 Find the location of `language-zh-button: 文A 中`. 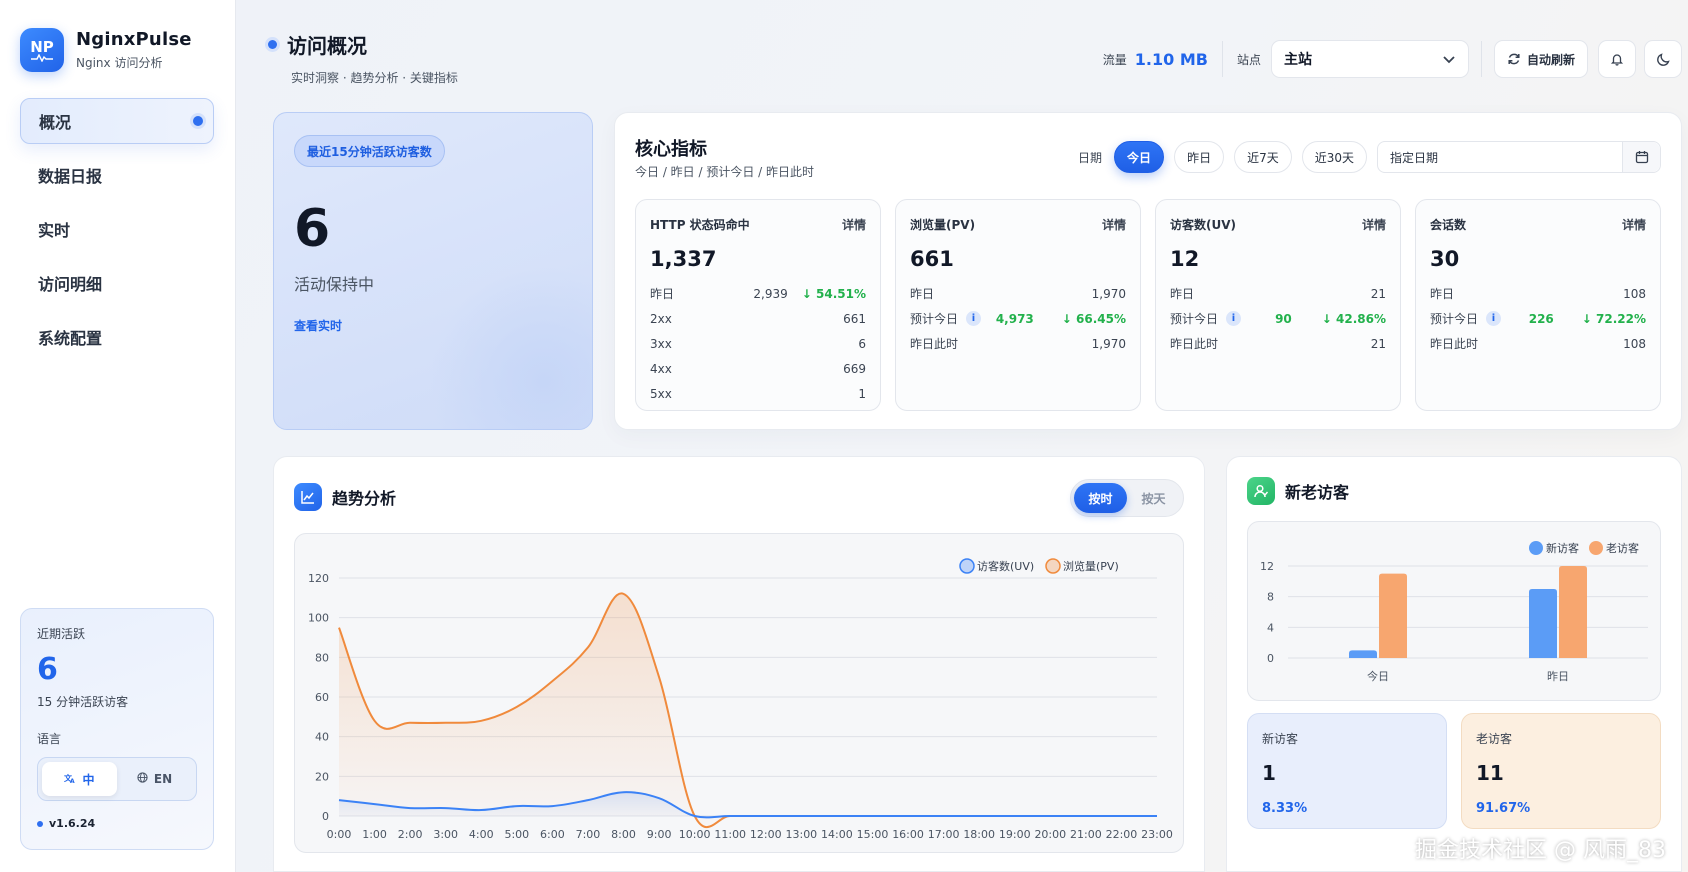

language-zh-button: 文A 中 is located at coordinates (79, 779).